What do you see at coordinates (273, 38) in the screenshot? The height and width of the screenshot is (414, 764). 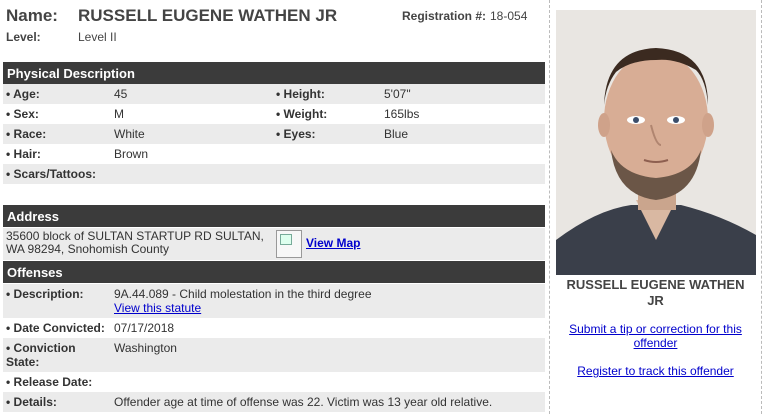 I see `level-row: Level: Level II` at bounding box center [273, 38].